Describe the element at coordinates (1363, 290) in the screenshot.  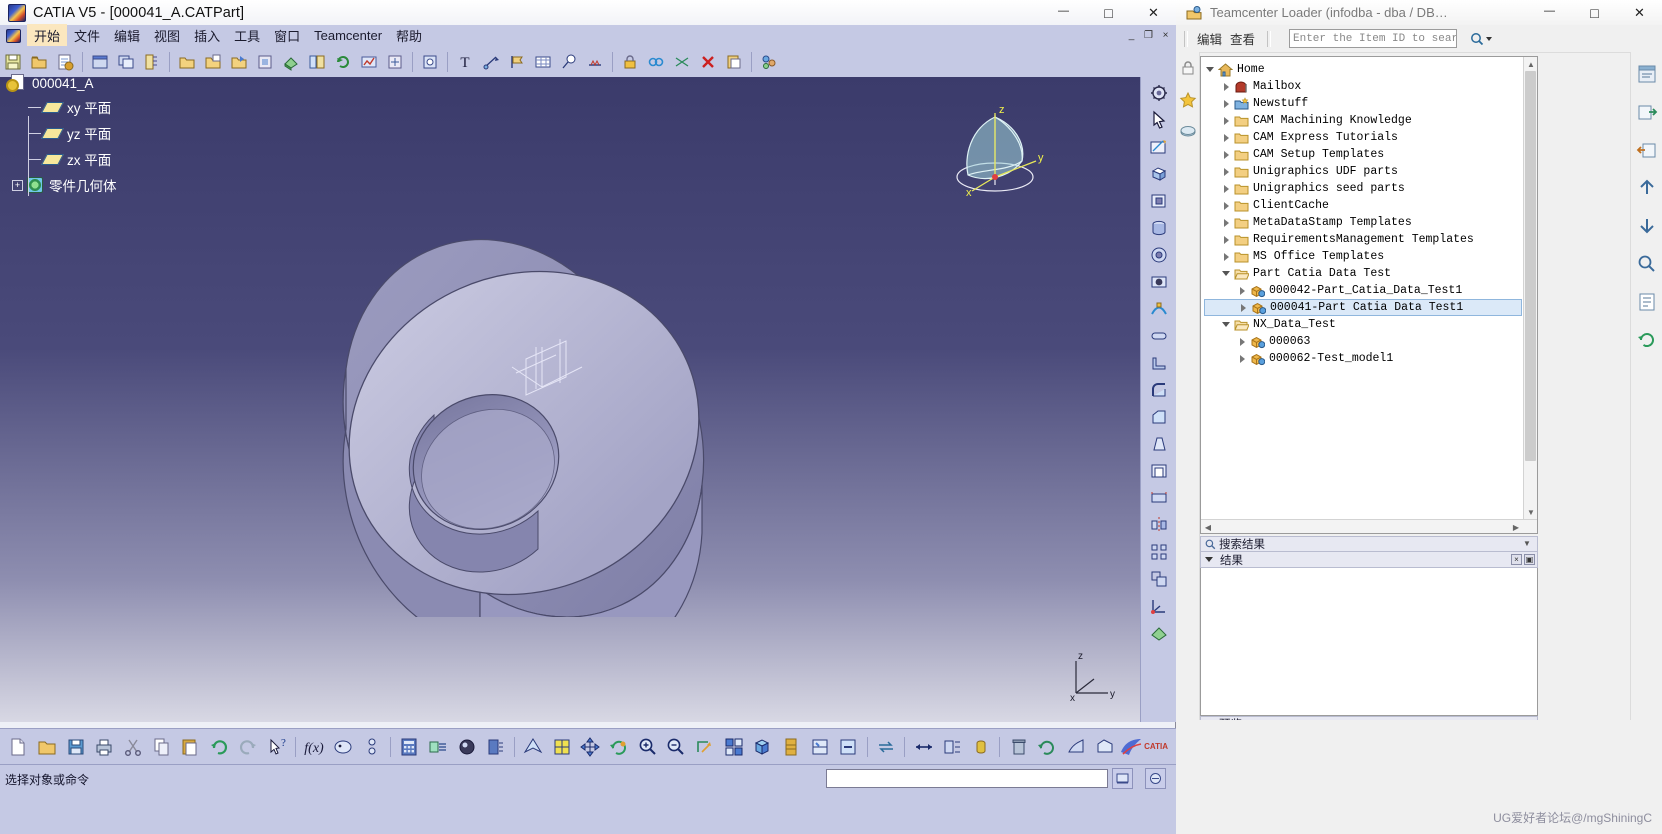
I see `tree-item: 000042-Part_Catia_Data_Test1` at that location.